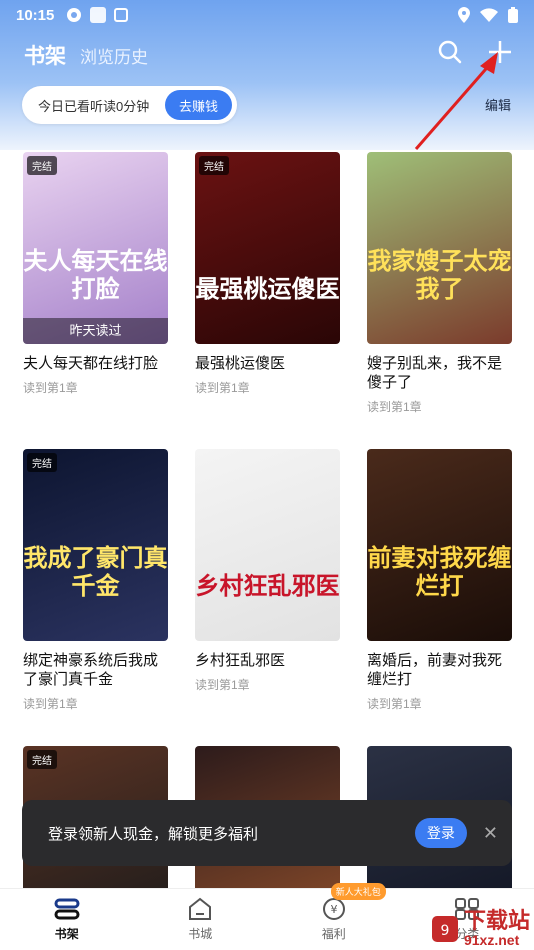 This screenshot has width=534, height=950. What do you see at coordinates (267, 833) in the screenshot?
I see `login-toast: 登录领新人现金，解锁更多福利 登录 ✕` at bounding box center [267, 833].